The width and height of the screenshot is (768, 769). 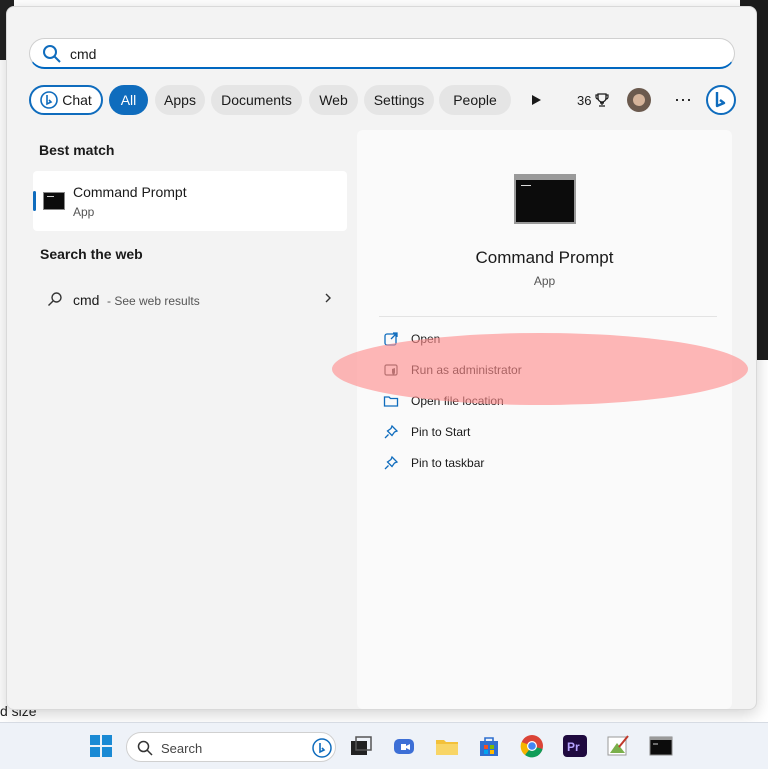 What do you see at coordinates (544, 281) in the screenshot?
I see `detail-app-type: App` at bounding box center [544, 281].